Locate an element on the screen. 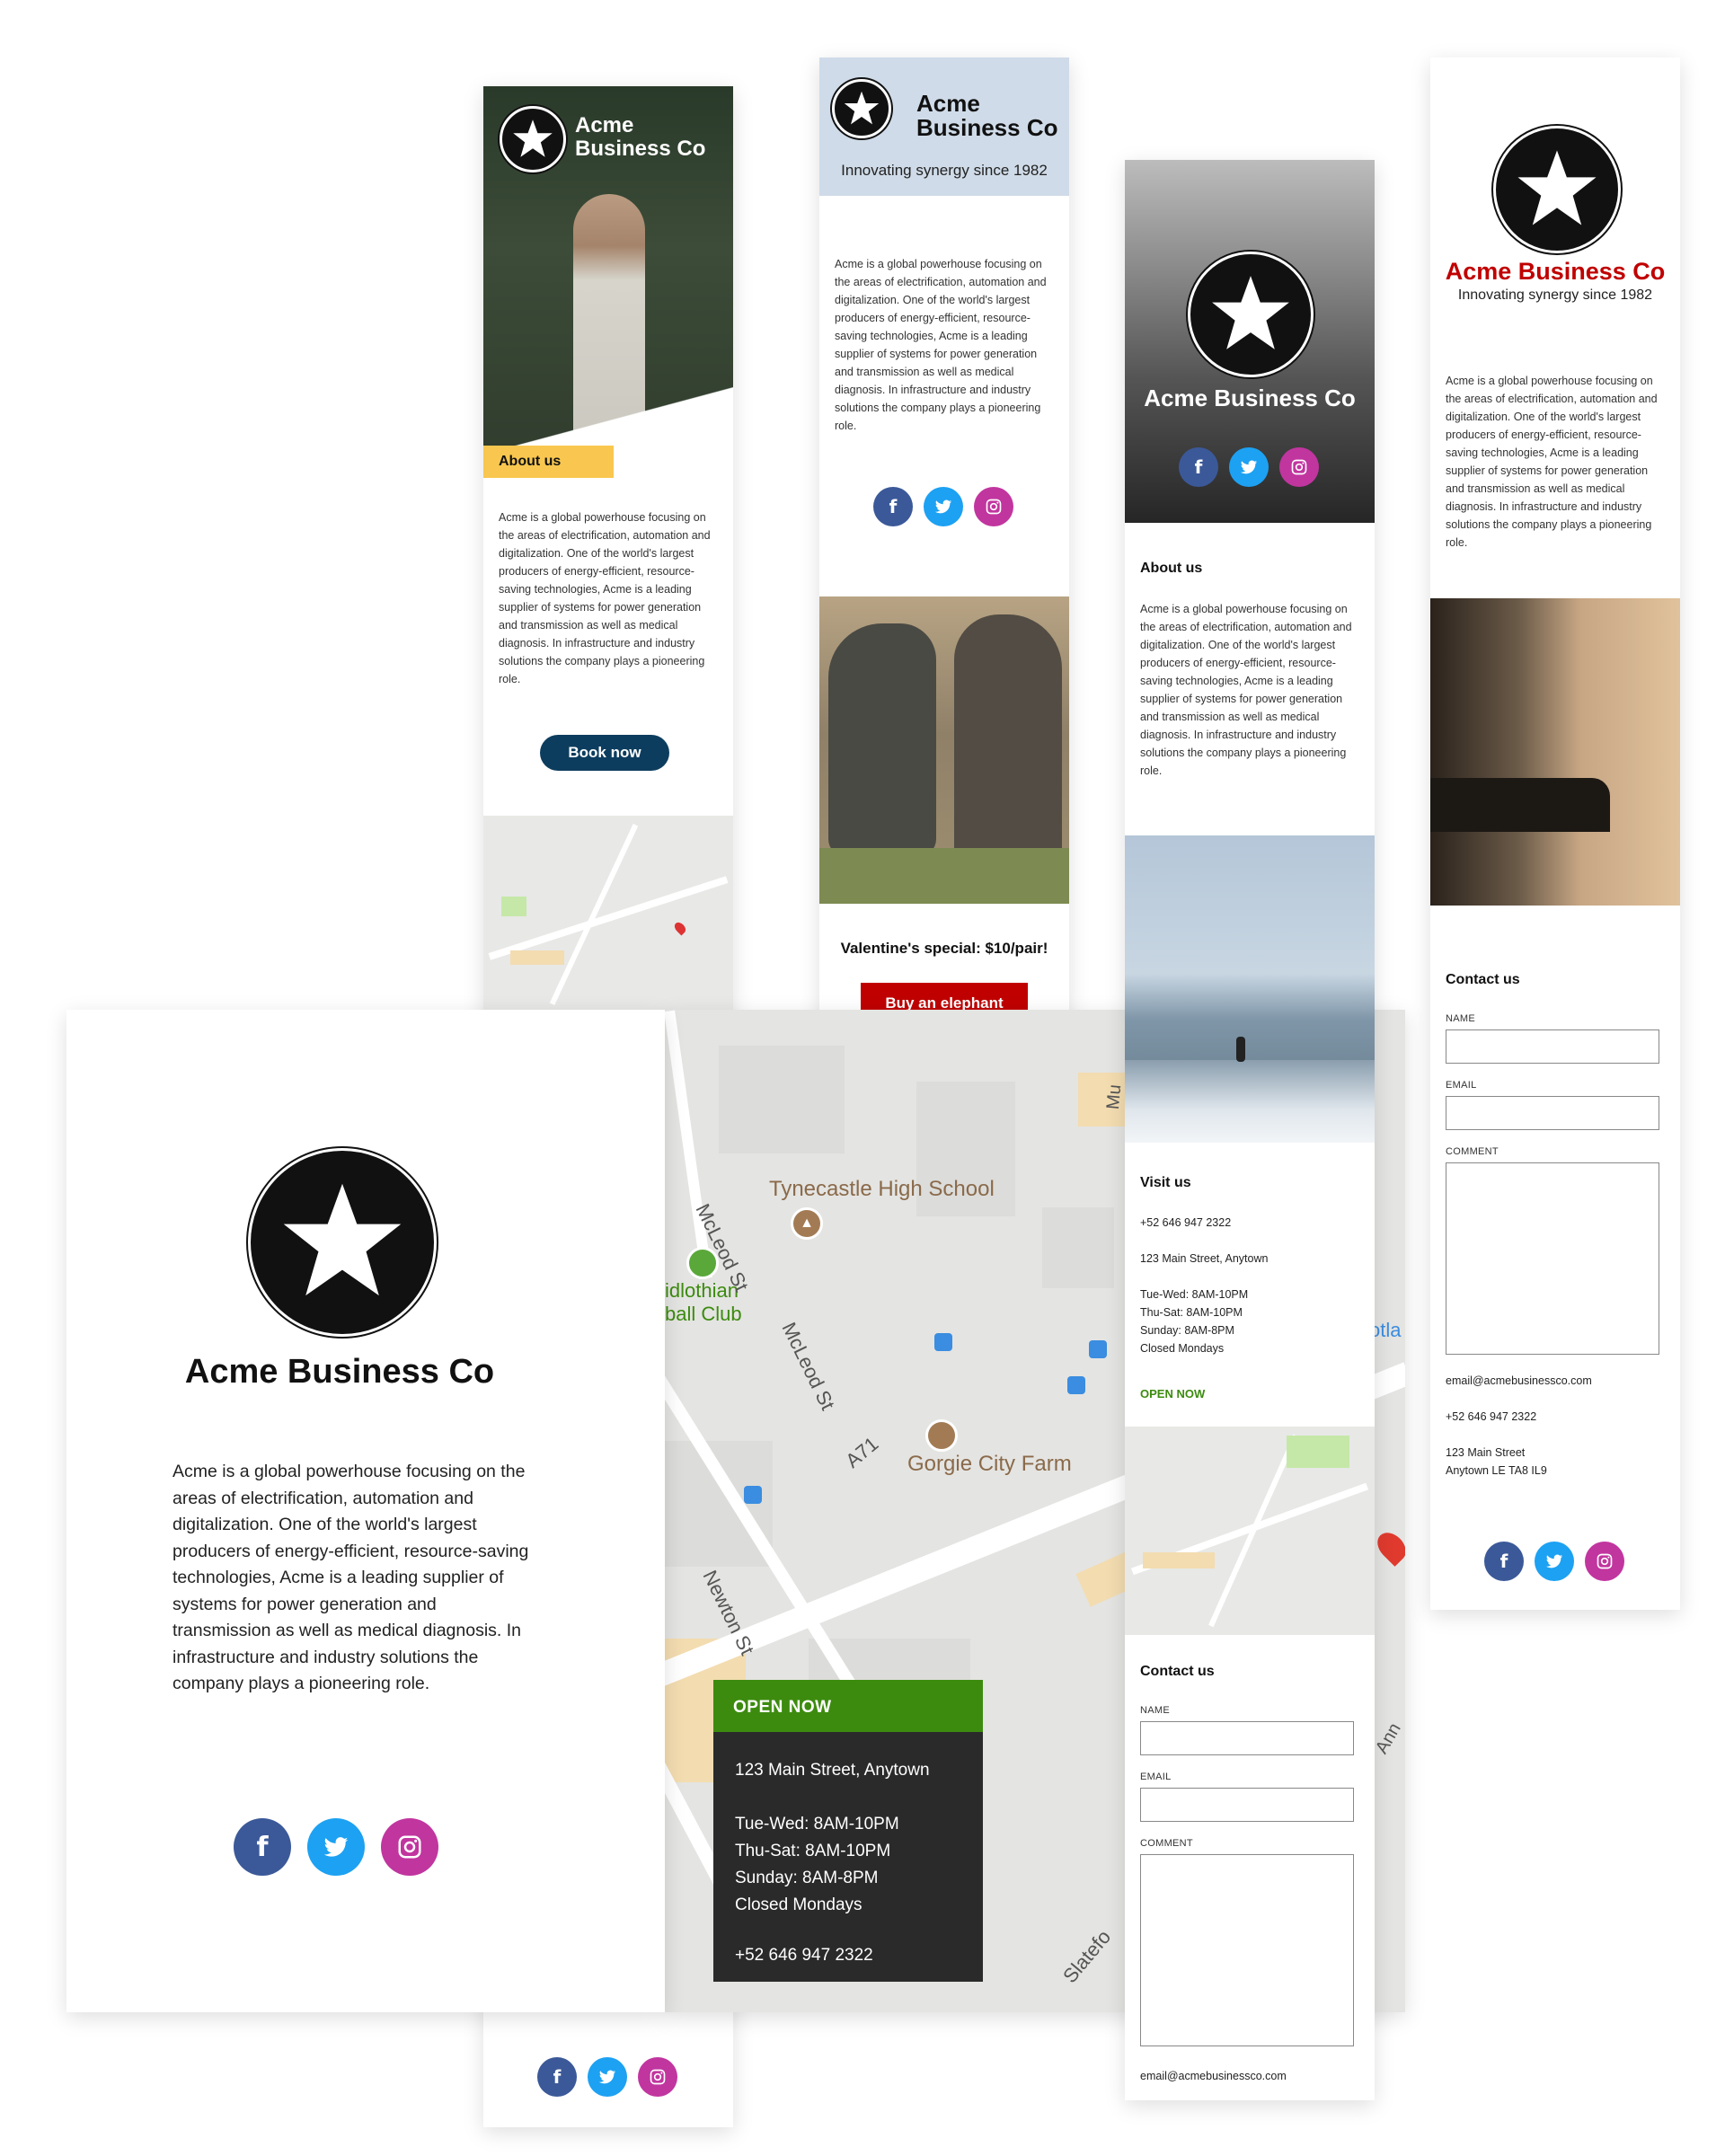  elephants-photo is located at coordinates (944, 750).